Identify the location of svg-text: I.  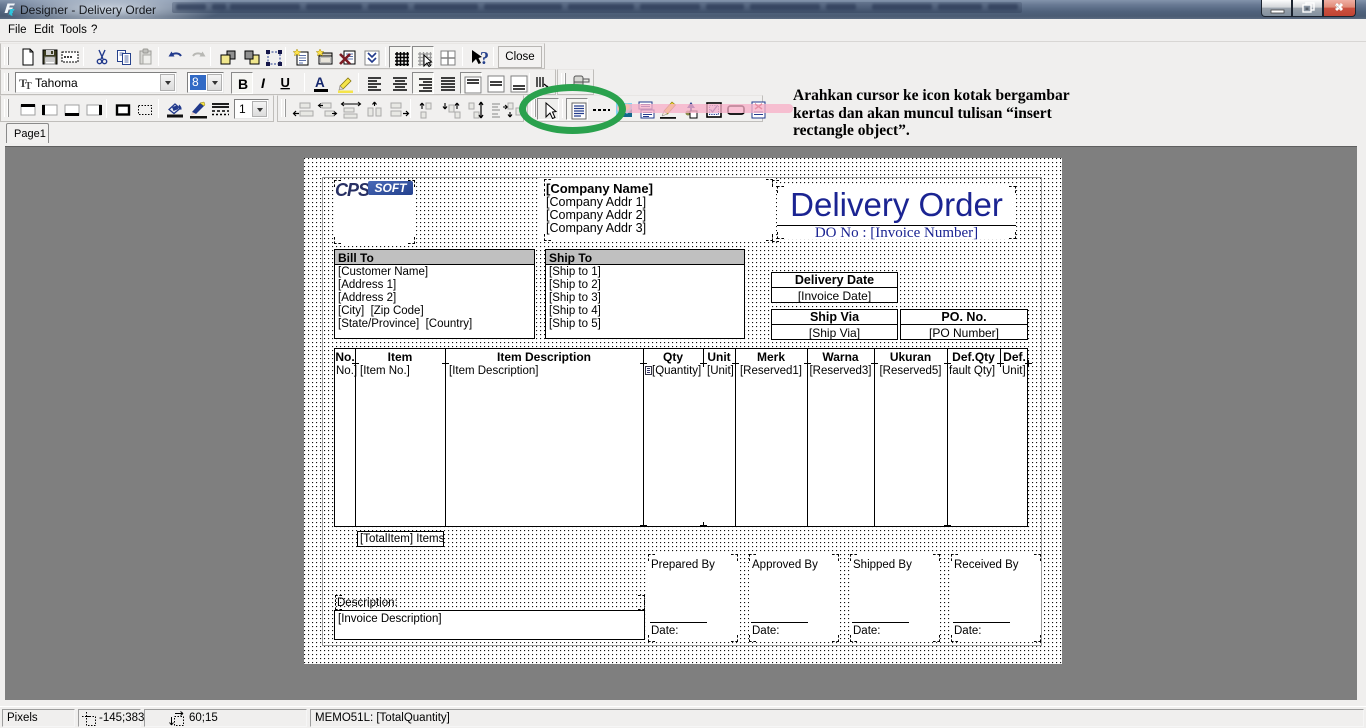
(263, 83).